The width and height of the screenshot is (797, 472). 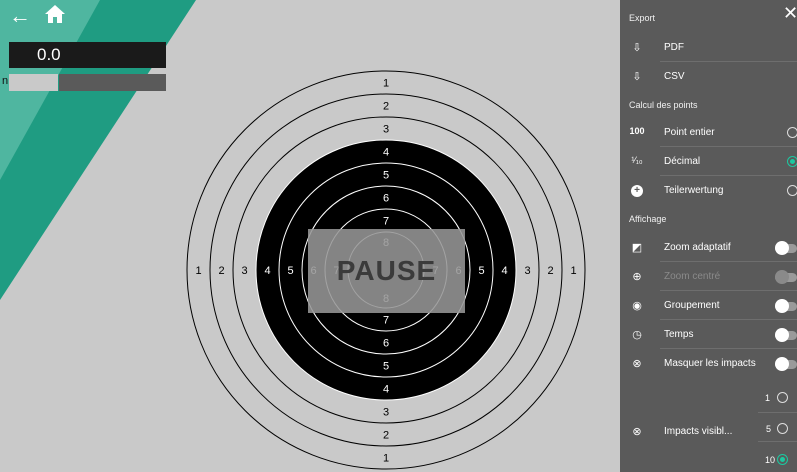 I want to click on export-pdf-item: ⇩ PDF, so click(x=708, y=47).